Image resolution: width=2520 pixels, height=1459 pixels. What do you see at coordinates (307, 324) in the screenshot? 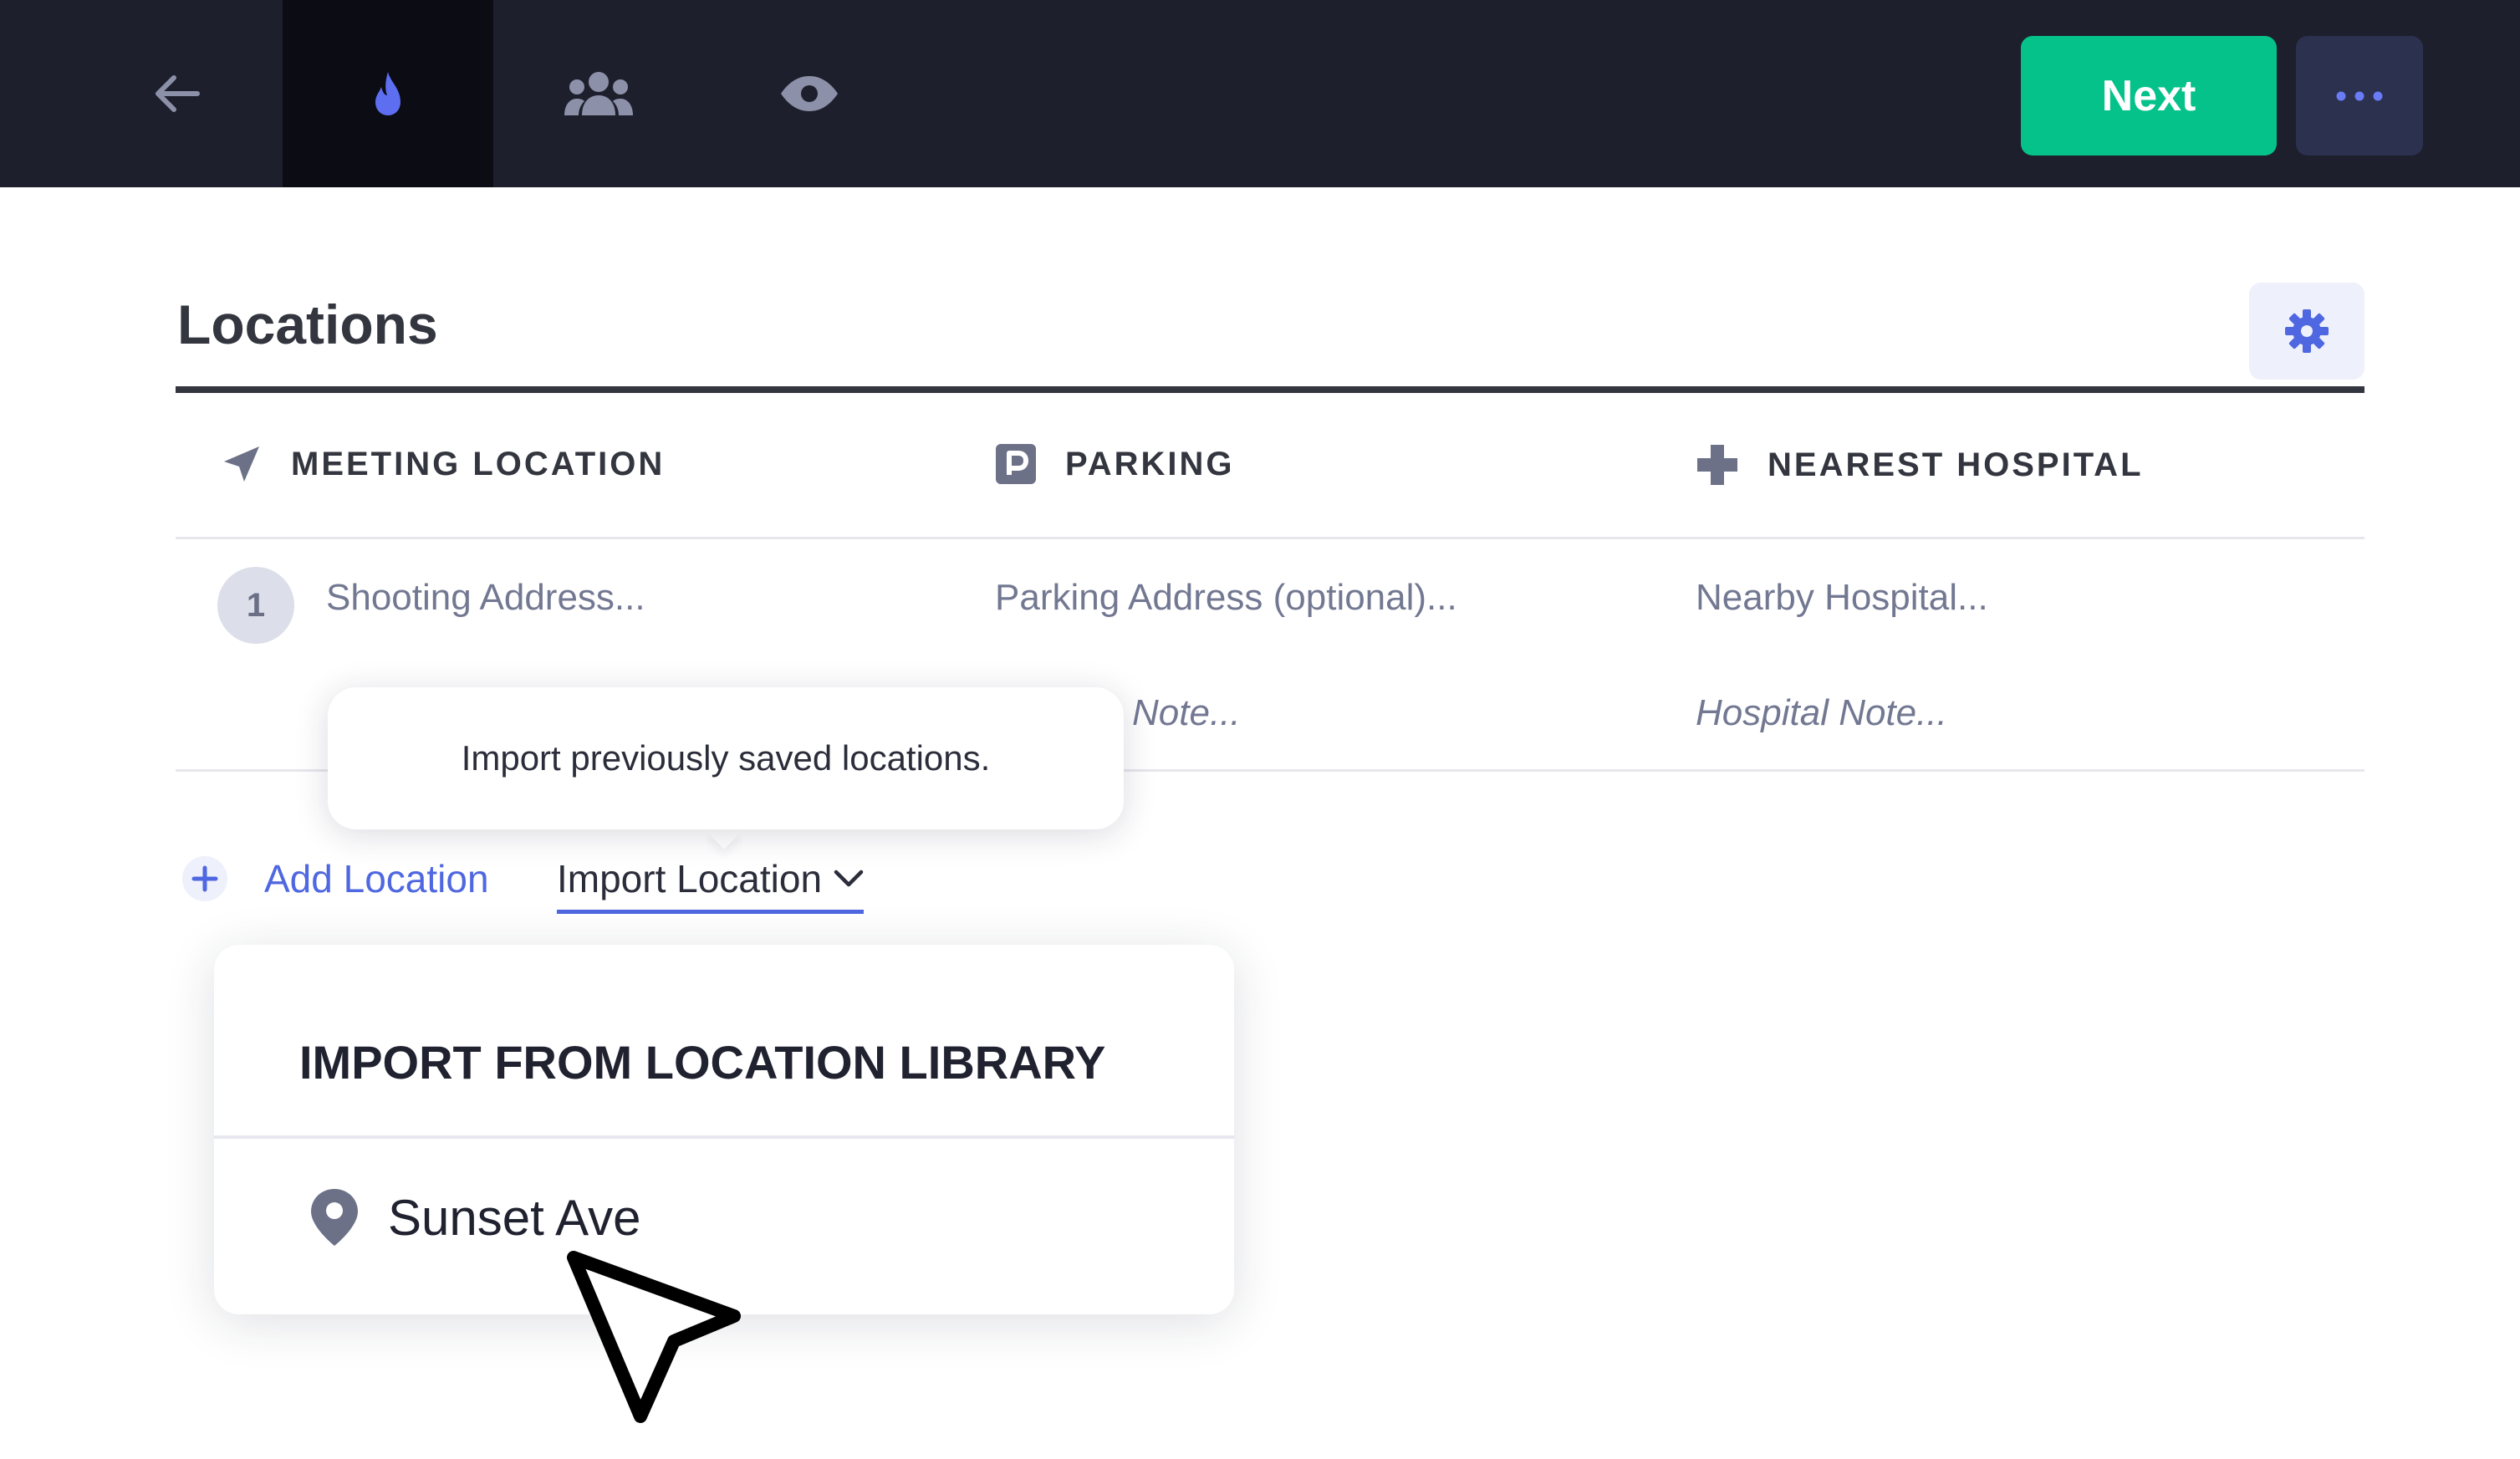
I see `page-title: Locations` at bounding box center [307, 324].